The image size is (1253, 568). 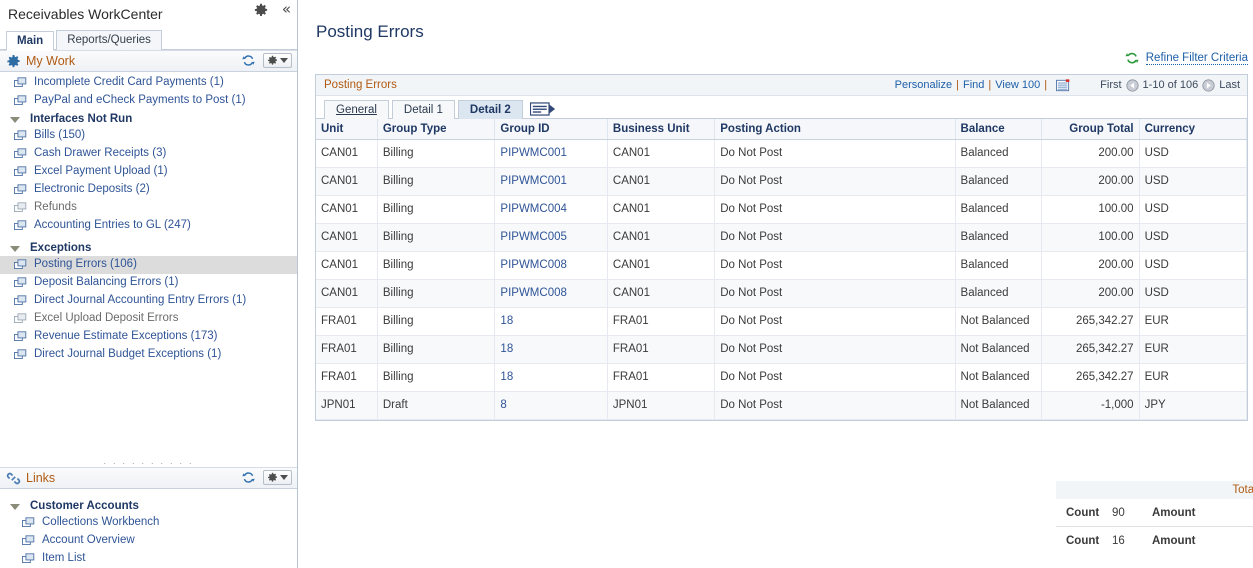 I want to click on nav-item-cash-drawer-receipts: Cash Drawer Receipts (3), so click(x=148, y=154).